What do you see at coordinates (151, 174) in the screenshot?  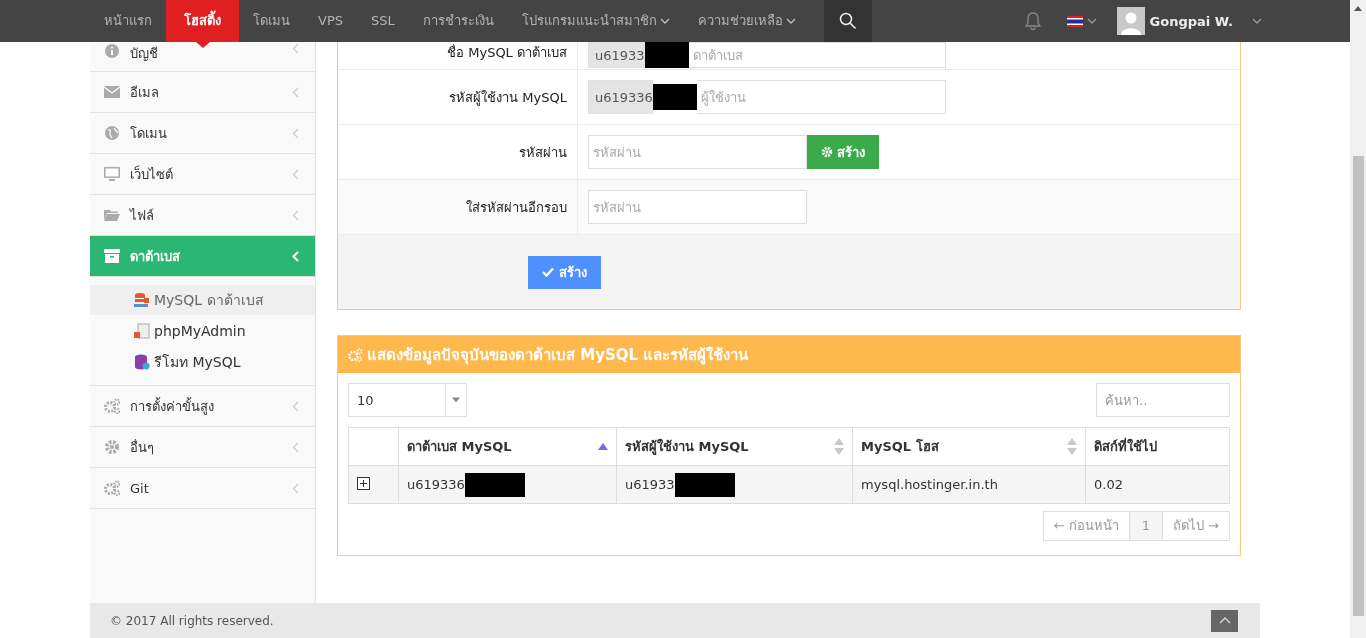 I see `sidebar-label: เว็บไซต์` at bounding box center [151, 174].